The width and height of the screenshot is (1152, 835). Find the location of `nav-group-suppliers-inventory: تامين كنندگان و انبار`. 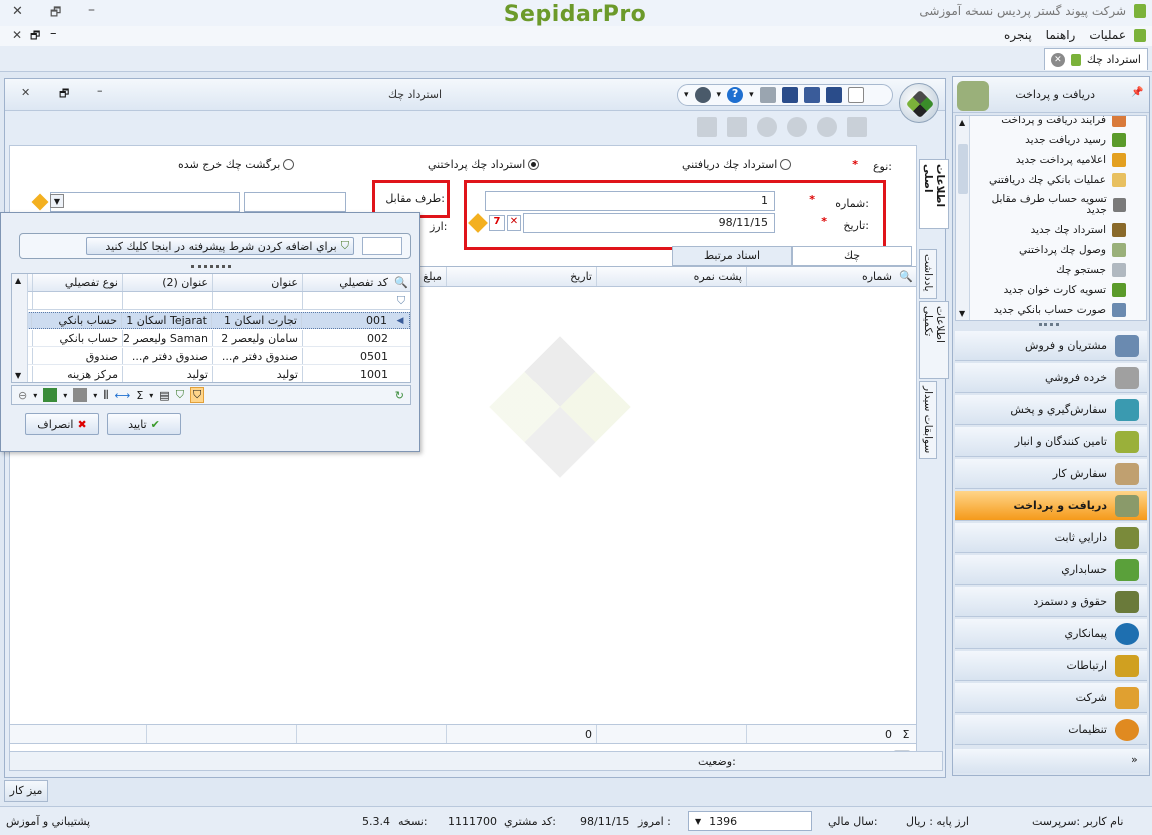

nav-group-suppliers-inventory: تامين كنندگان و انبار is located at coordinates (1051, 442).